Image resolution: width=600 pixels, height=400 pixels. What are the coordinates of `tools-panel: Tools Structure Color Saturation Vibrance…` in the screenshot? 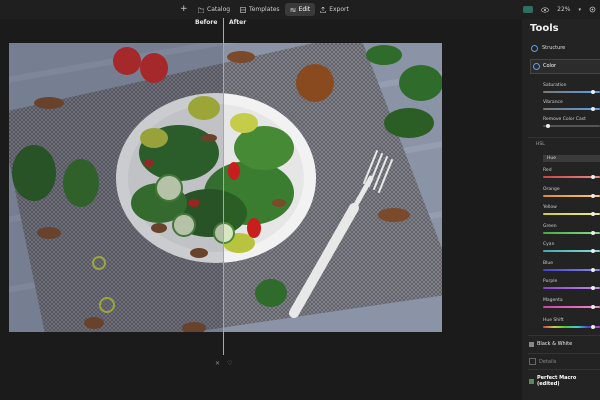 It's located at (561, 209).